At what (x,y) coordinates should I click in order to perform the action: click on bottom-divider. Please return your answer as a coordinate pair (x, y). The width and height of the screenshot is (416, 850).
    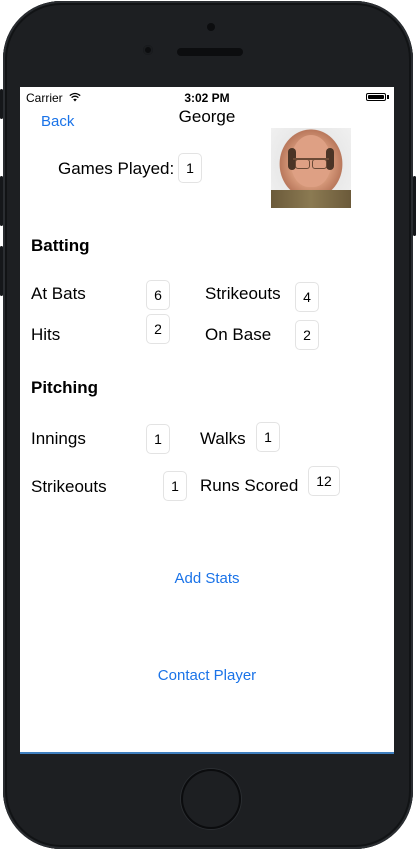
    Looking at the image, I should click on (207, 753).